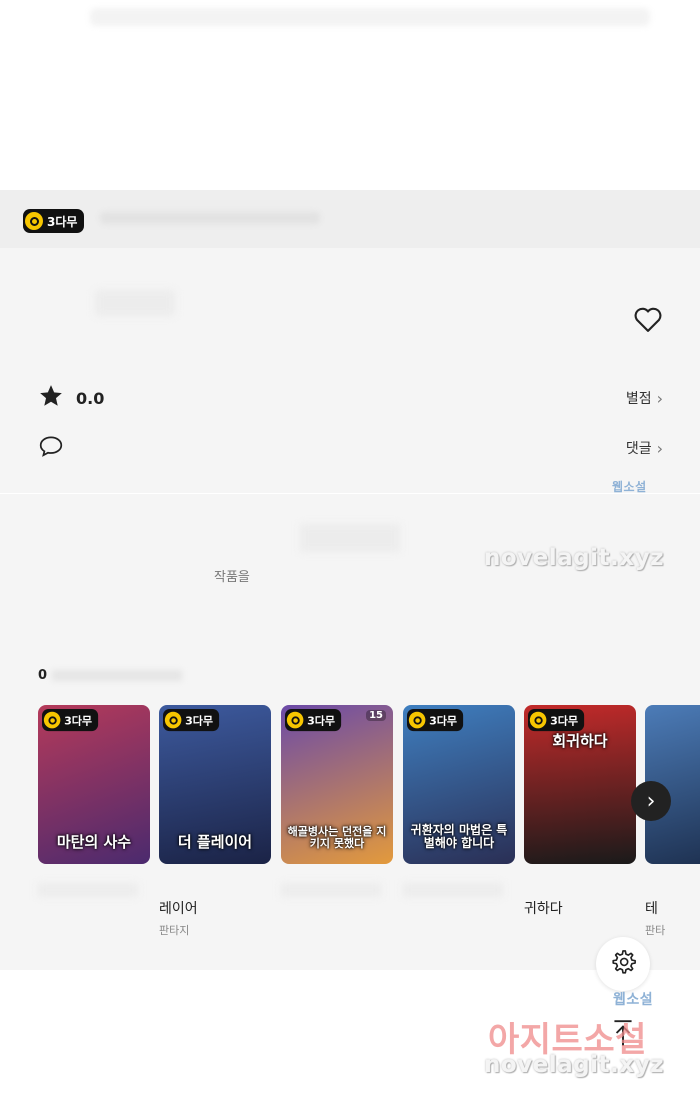 The height and width of the screenshot is (1110, 700). What do you see at coordinates (94, 784) in the screenshot?
I see `cover-image: 3다무 마탄의 사수` at bounding box center [94, 784].